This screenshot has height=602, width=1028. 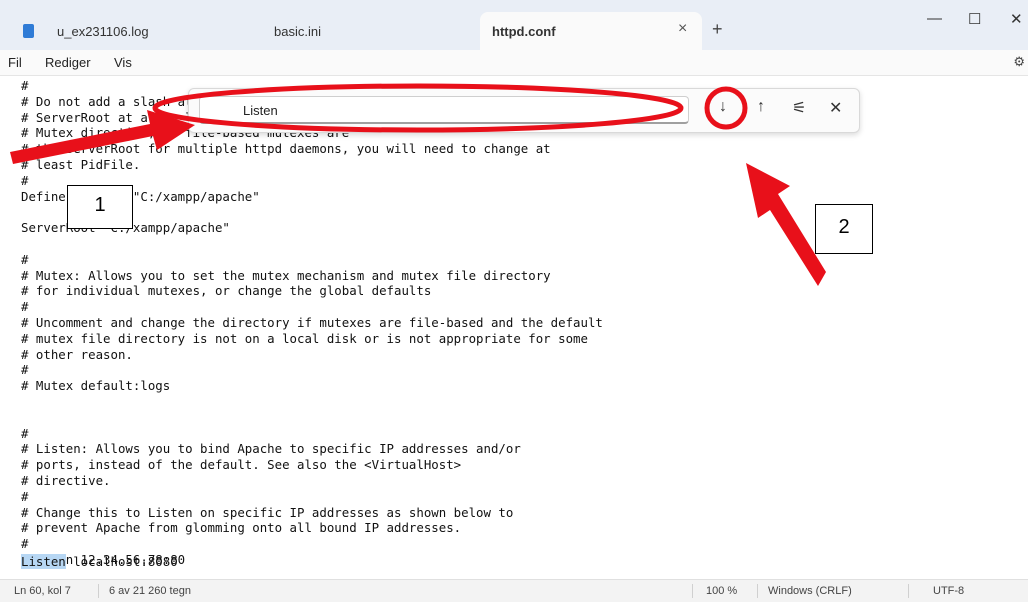 What do you see at coordinates (974, 19) in the screenshot?
I see `maximize-button: ☐` at bounding box center [974, 19].